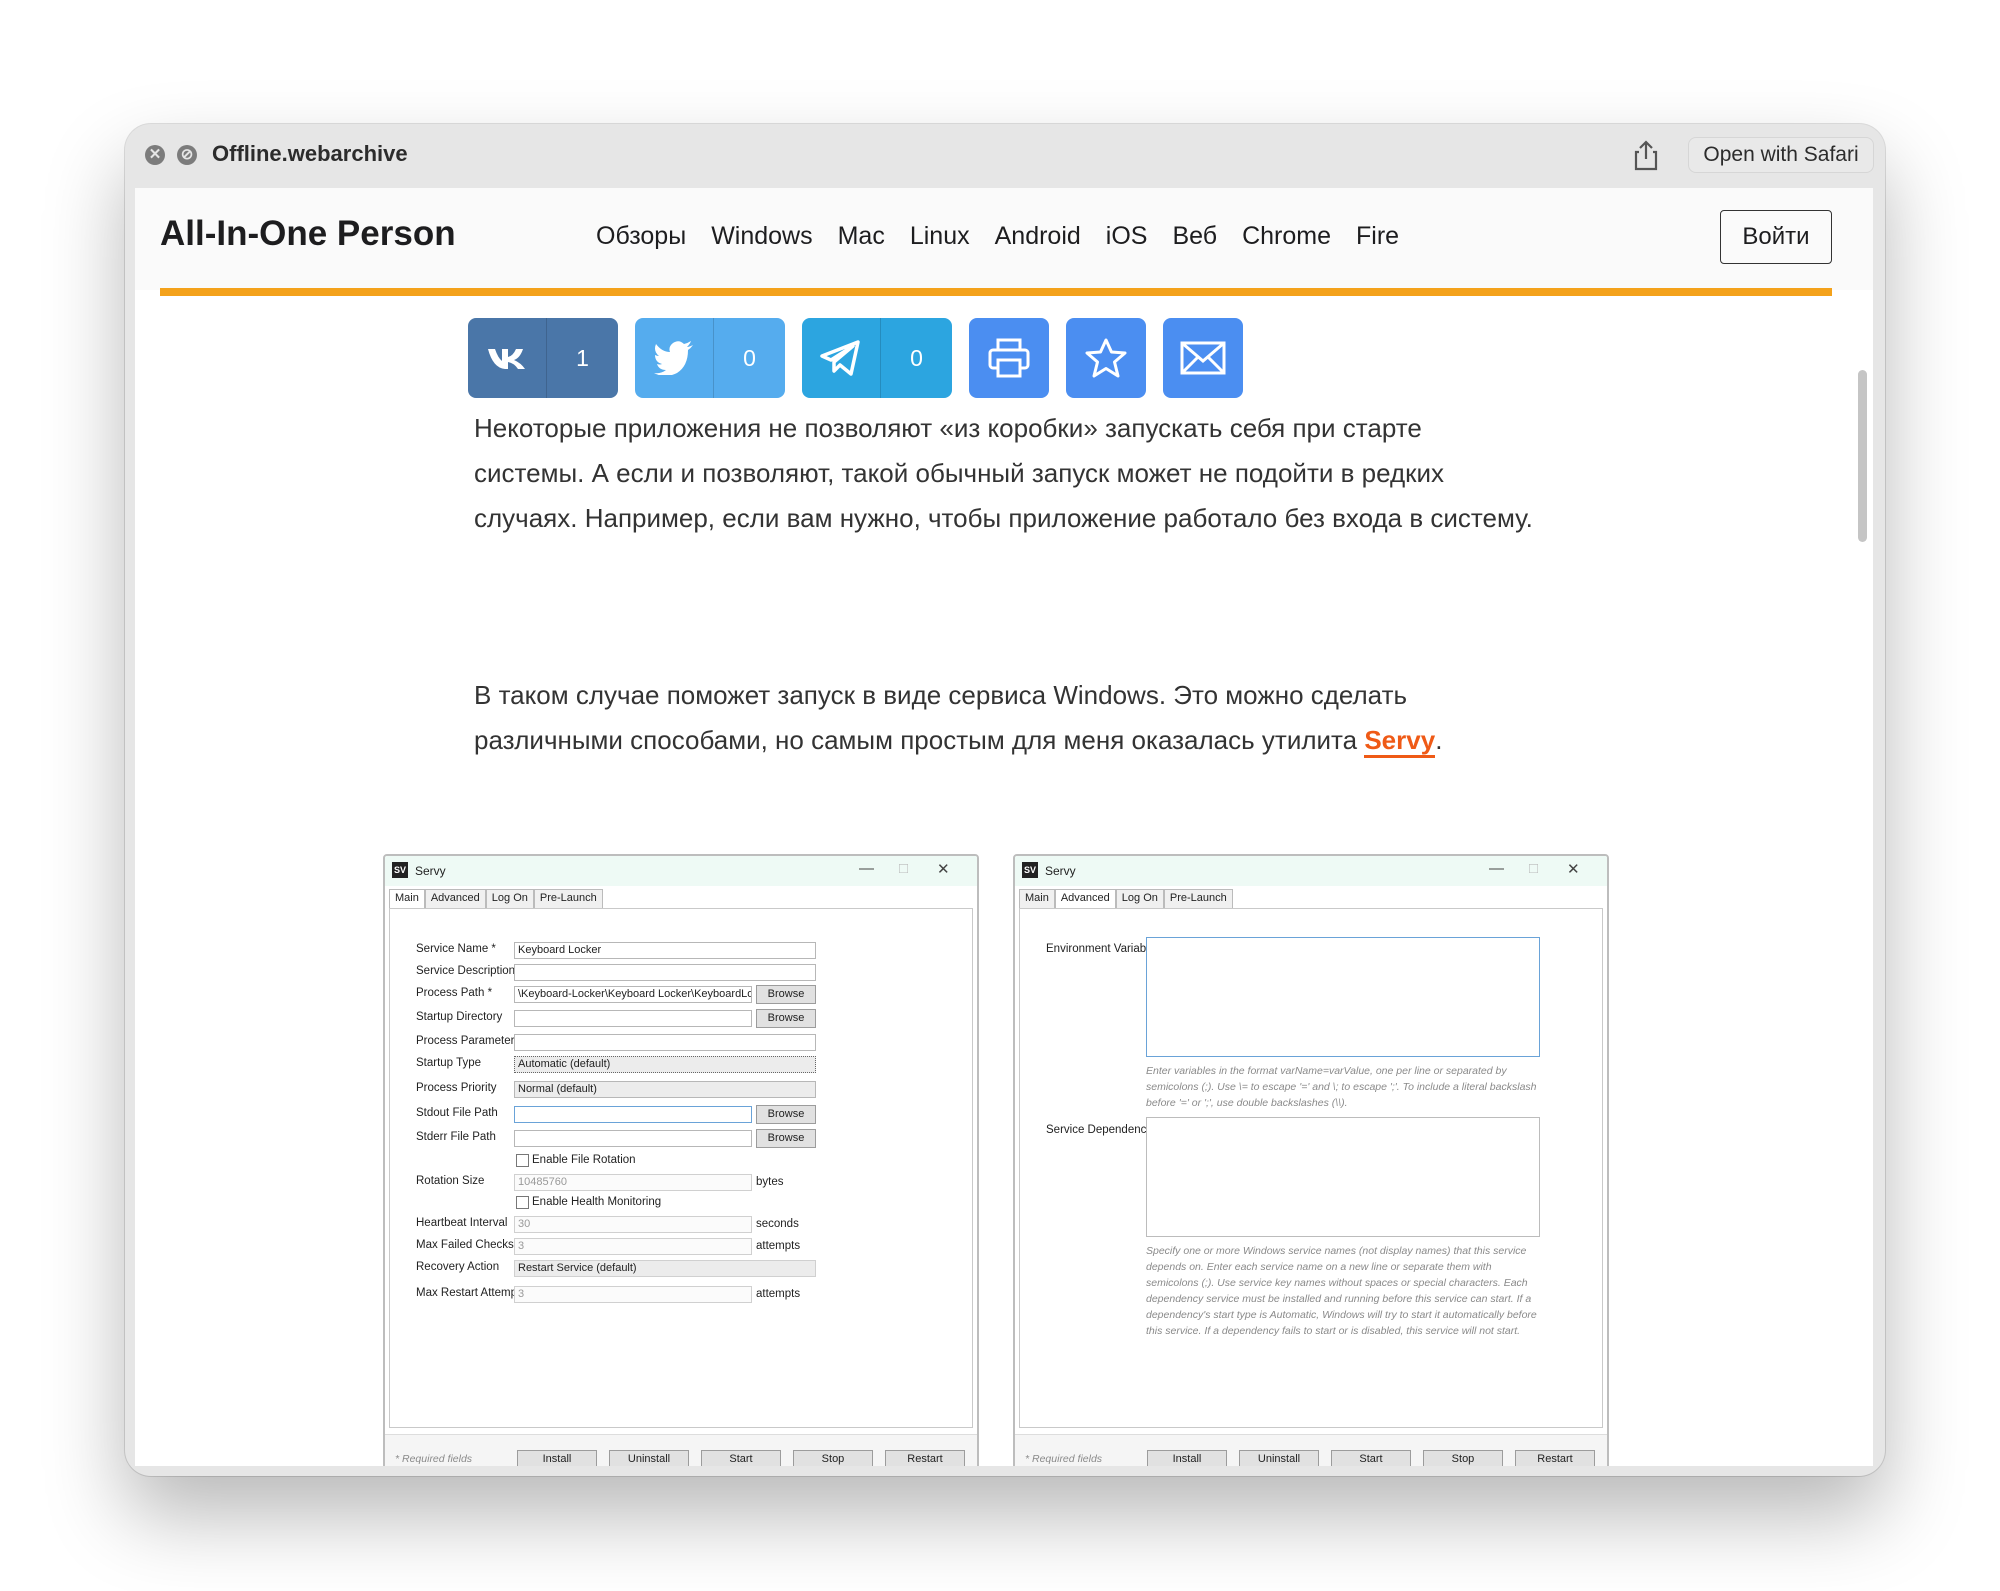 Image resolution: width=2000 pixels, height=1591 pixels. What do you see at coordinates (1377, 236) in the screenshot?
I see `nav-item-fire: Fire` at bounding box center [1377, 236].